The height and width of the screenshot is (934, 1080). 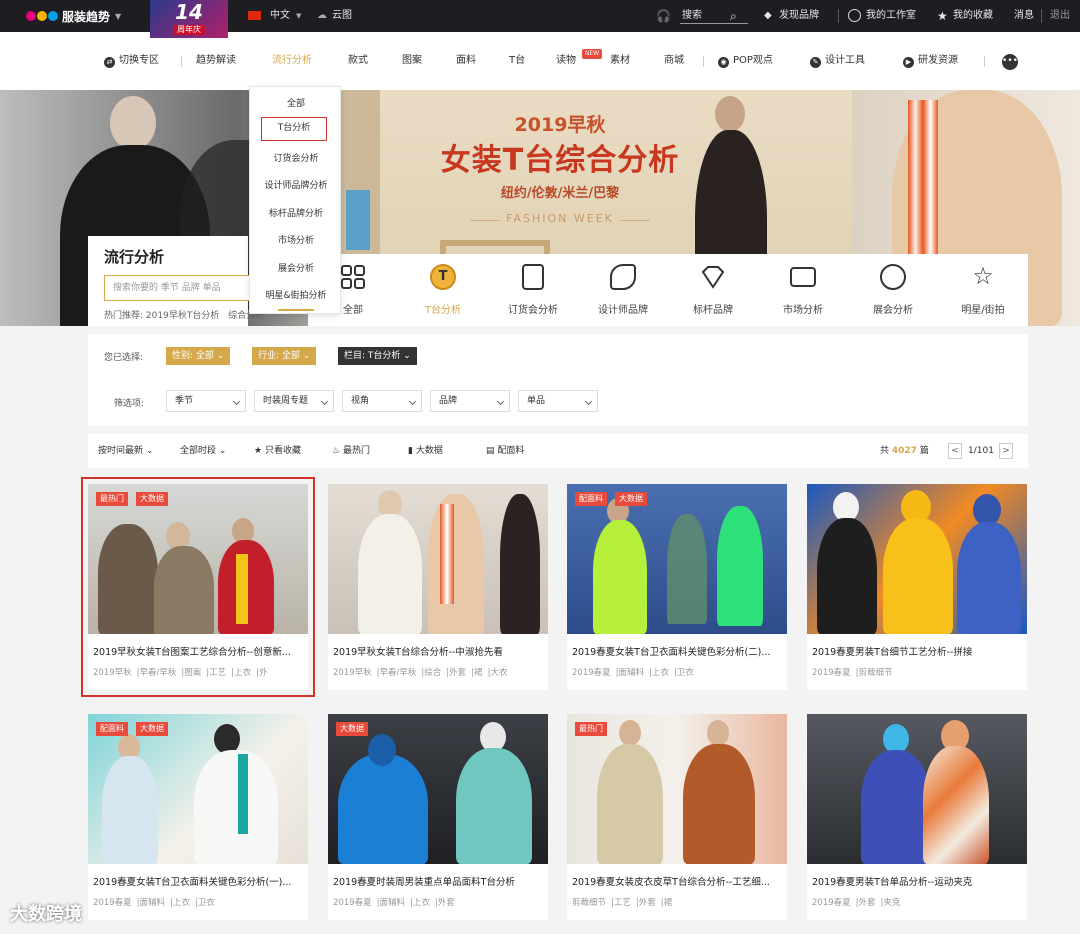 I want to click on nav-patterns: 图案, so click(x=412, y=61).